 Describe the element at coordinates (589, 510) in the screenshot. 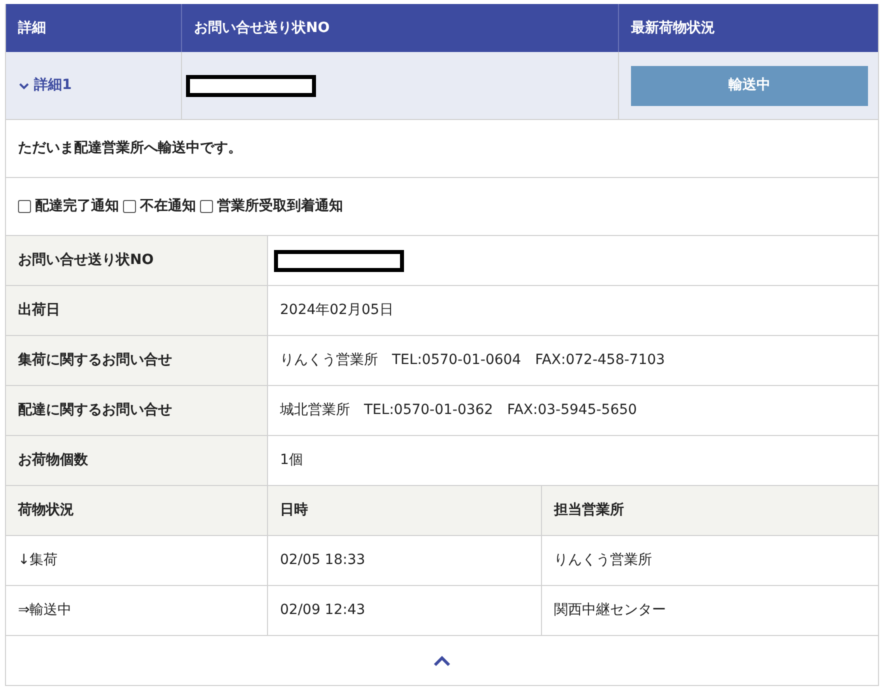

I see `column-header: 担当営業所` at that location.